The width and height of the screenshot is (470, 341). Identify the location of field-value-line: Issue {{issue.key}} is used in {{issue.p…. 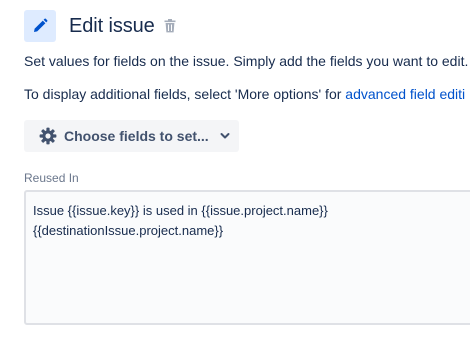
(180, 210).